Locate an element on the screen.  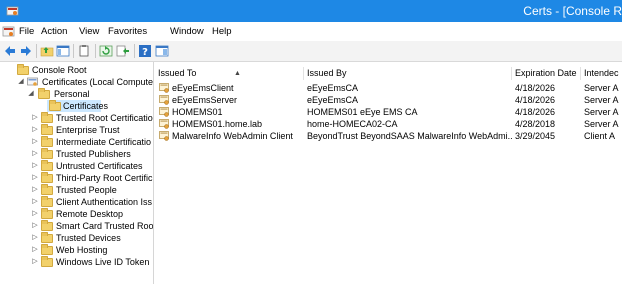
cell-issued-to: HOMEMS01.home.lab is located at coordinates (217, 124).